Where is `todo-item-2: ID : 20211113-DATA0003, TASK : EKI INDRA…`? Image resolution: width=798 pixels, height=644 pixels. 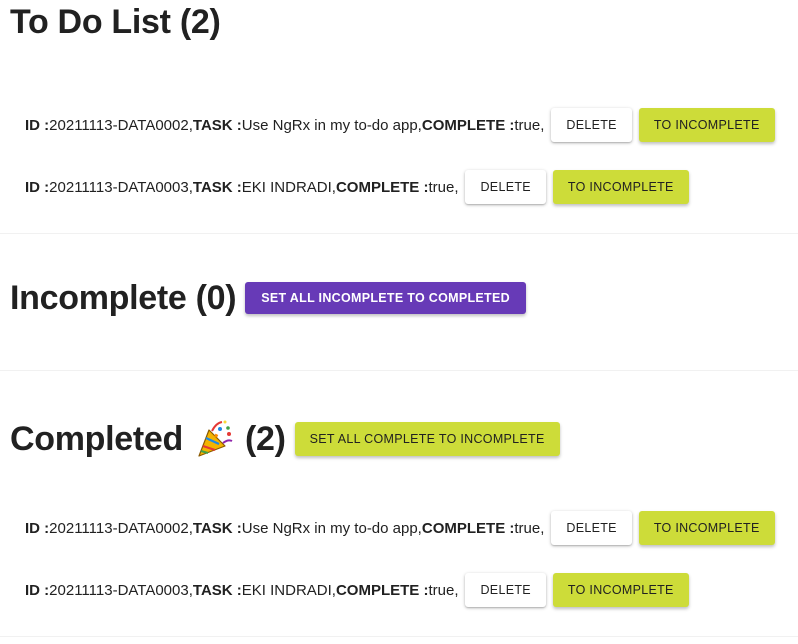 todo-item-2: ID : 20211113-DATA0003, TASK : EKI INDRA… is located at coordinates (357, 187).